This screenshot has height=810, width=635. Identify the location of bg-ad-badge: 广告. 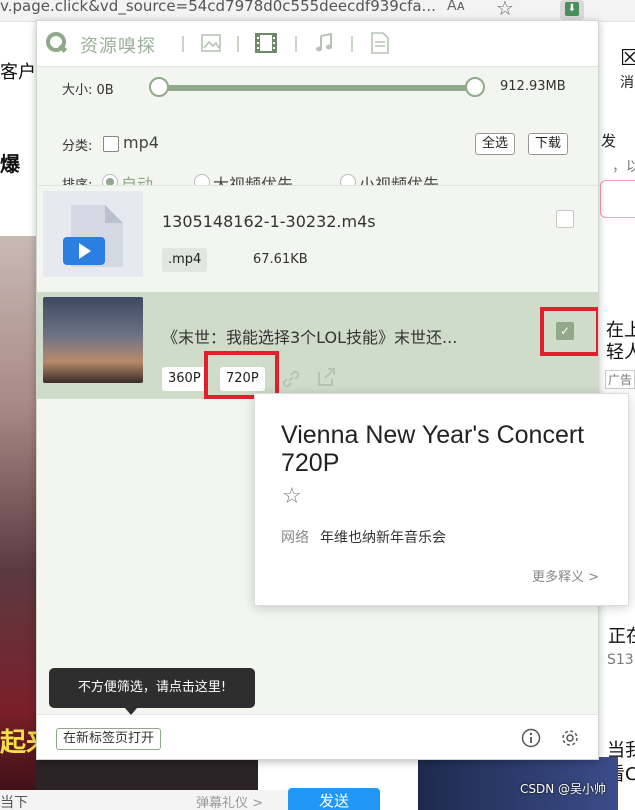
(620, 379).